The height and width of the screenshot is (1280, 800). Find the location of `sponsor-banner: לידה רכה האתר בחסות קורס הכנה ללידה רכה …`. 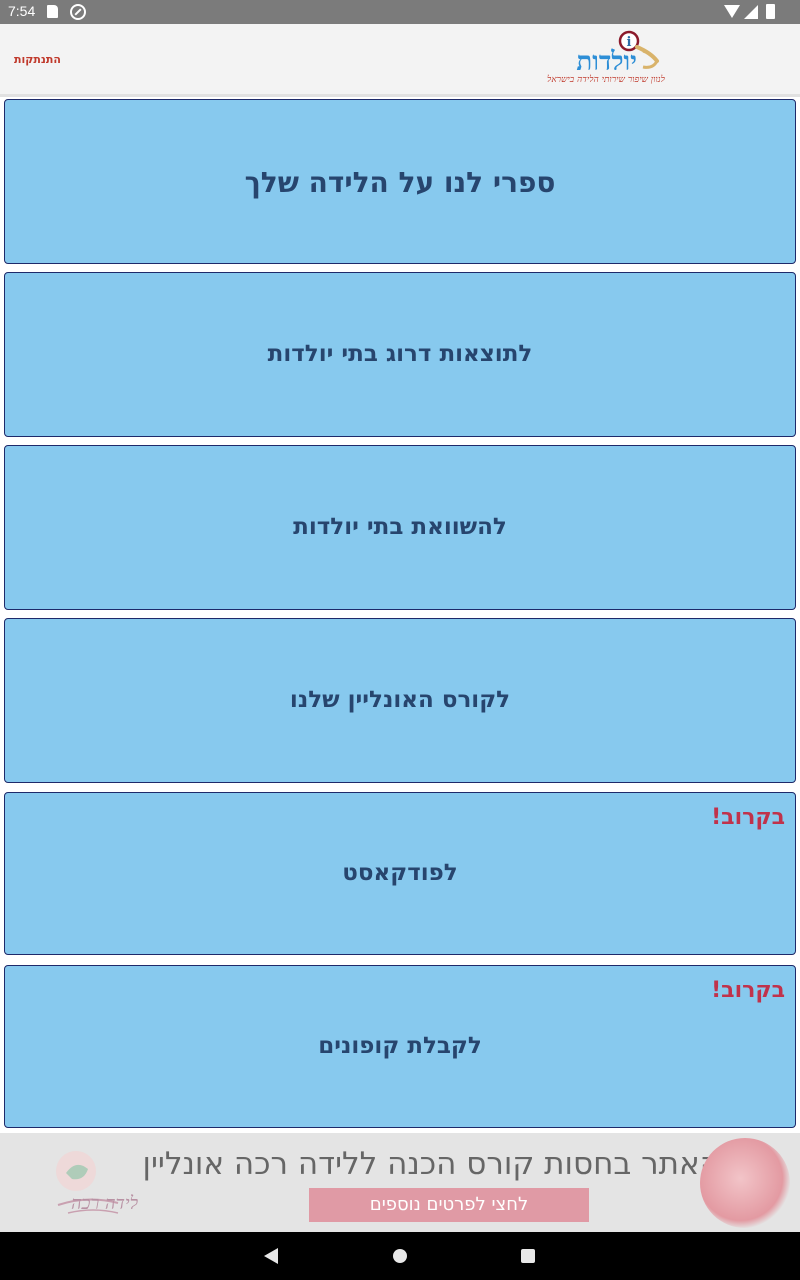

sponsor-banner: לידה רכה האתר בחסות קורס הכנה ללידה רכה … is located at coordinates (400, 1182).